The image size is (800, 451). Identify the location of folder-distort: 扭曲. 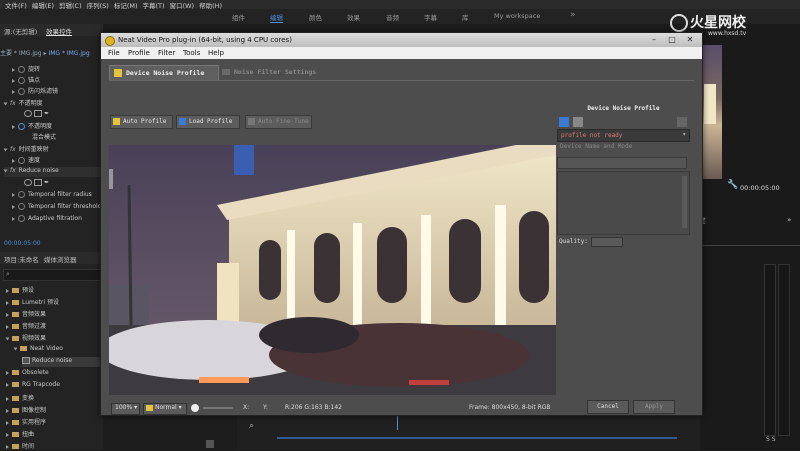
(57, 434).